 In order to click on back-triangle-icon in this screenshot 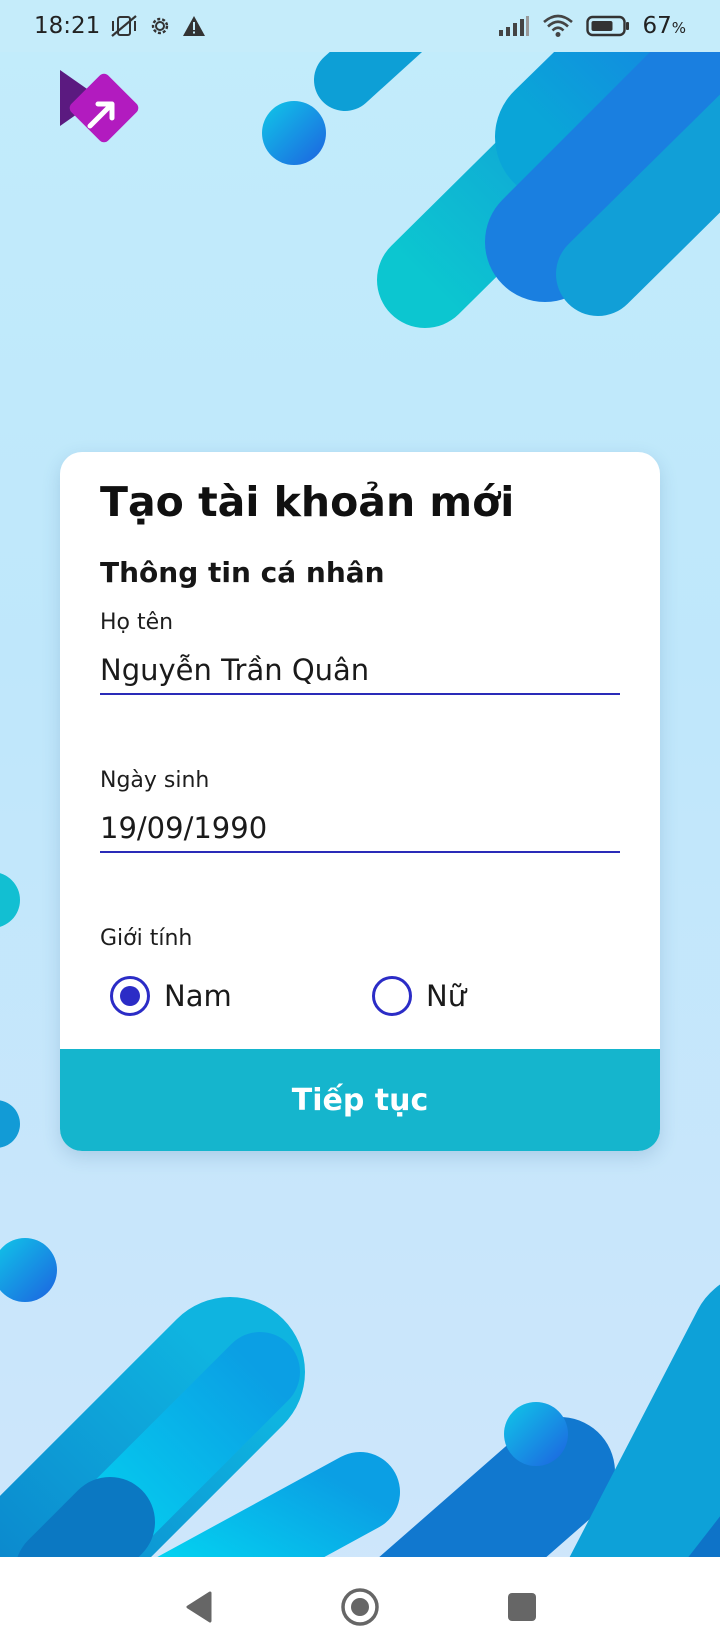, I will do `click(199, 1607)`.